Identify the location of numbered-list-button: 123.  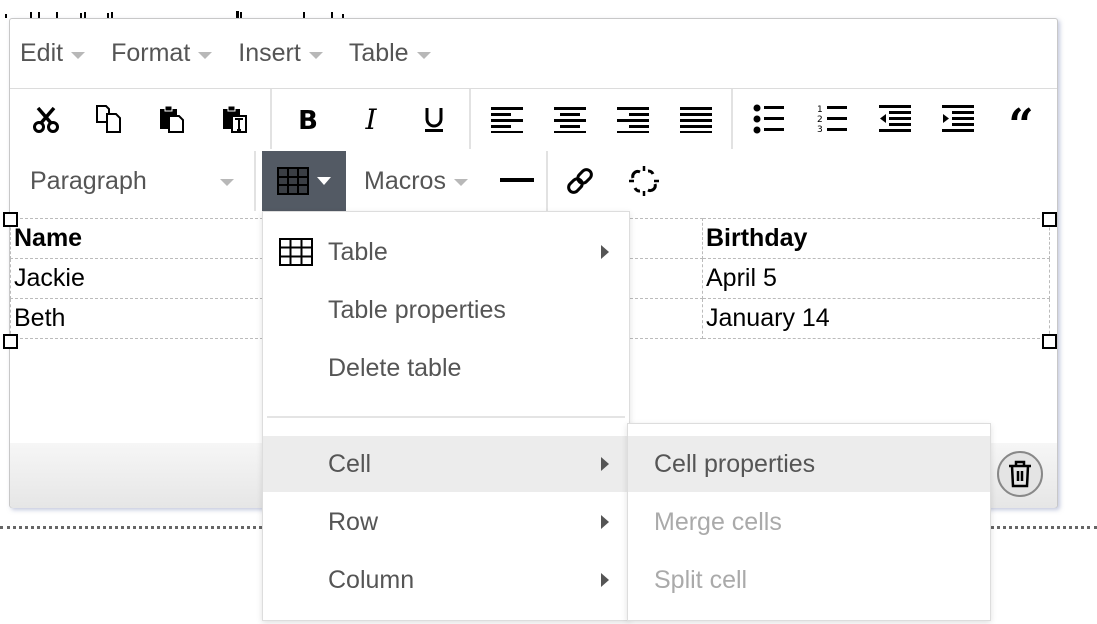
(831, 119).